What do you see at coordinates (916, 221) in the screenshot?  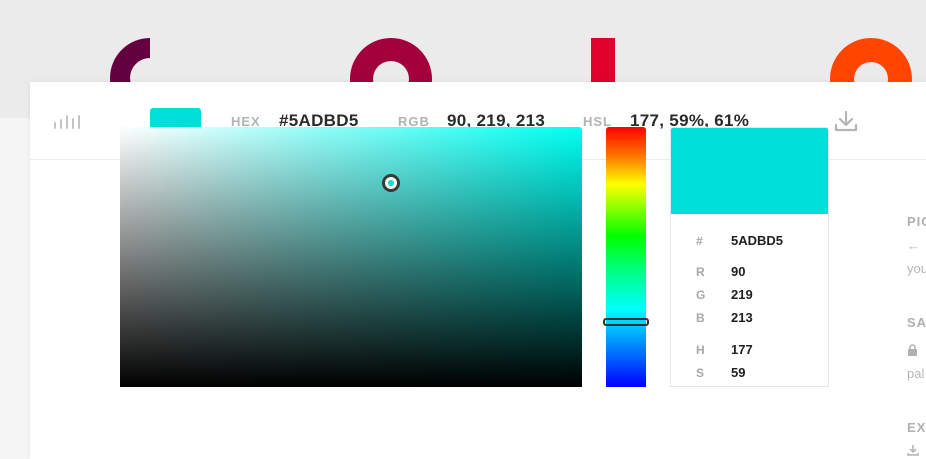 I see `pick-heading: PIC` at bounding box center [916, 221].